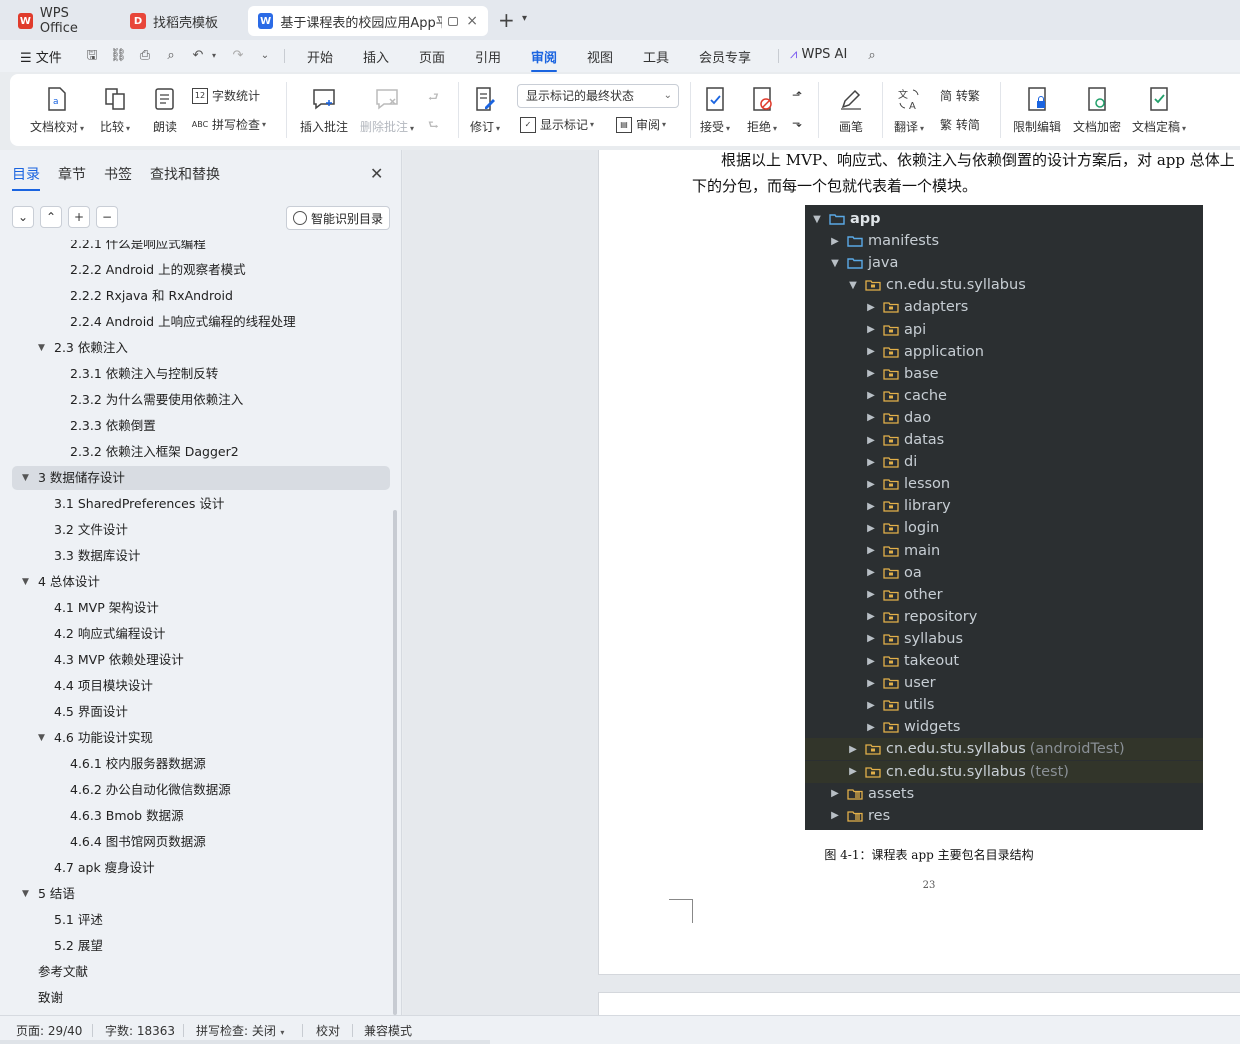  I want to click on tree-node: ▶ other, so click(1004, 595).